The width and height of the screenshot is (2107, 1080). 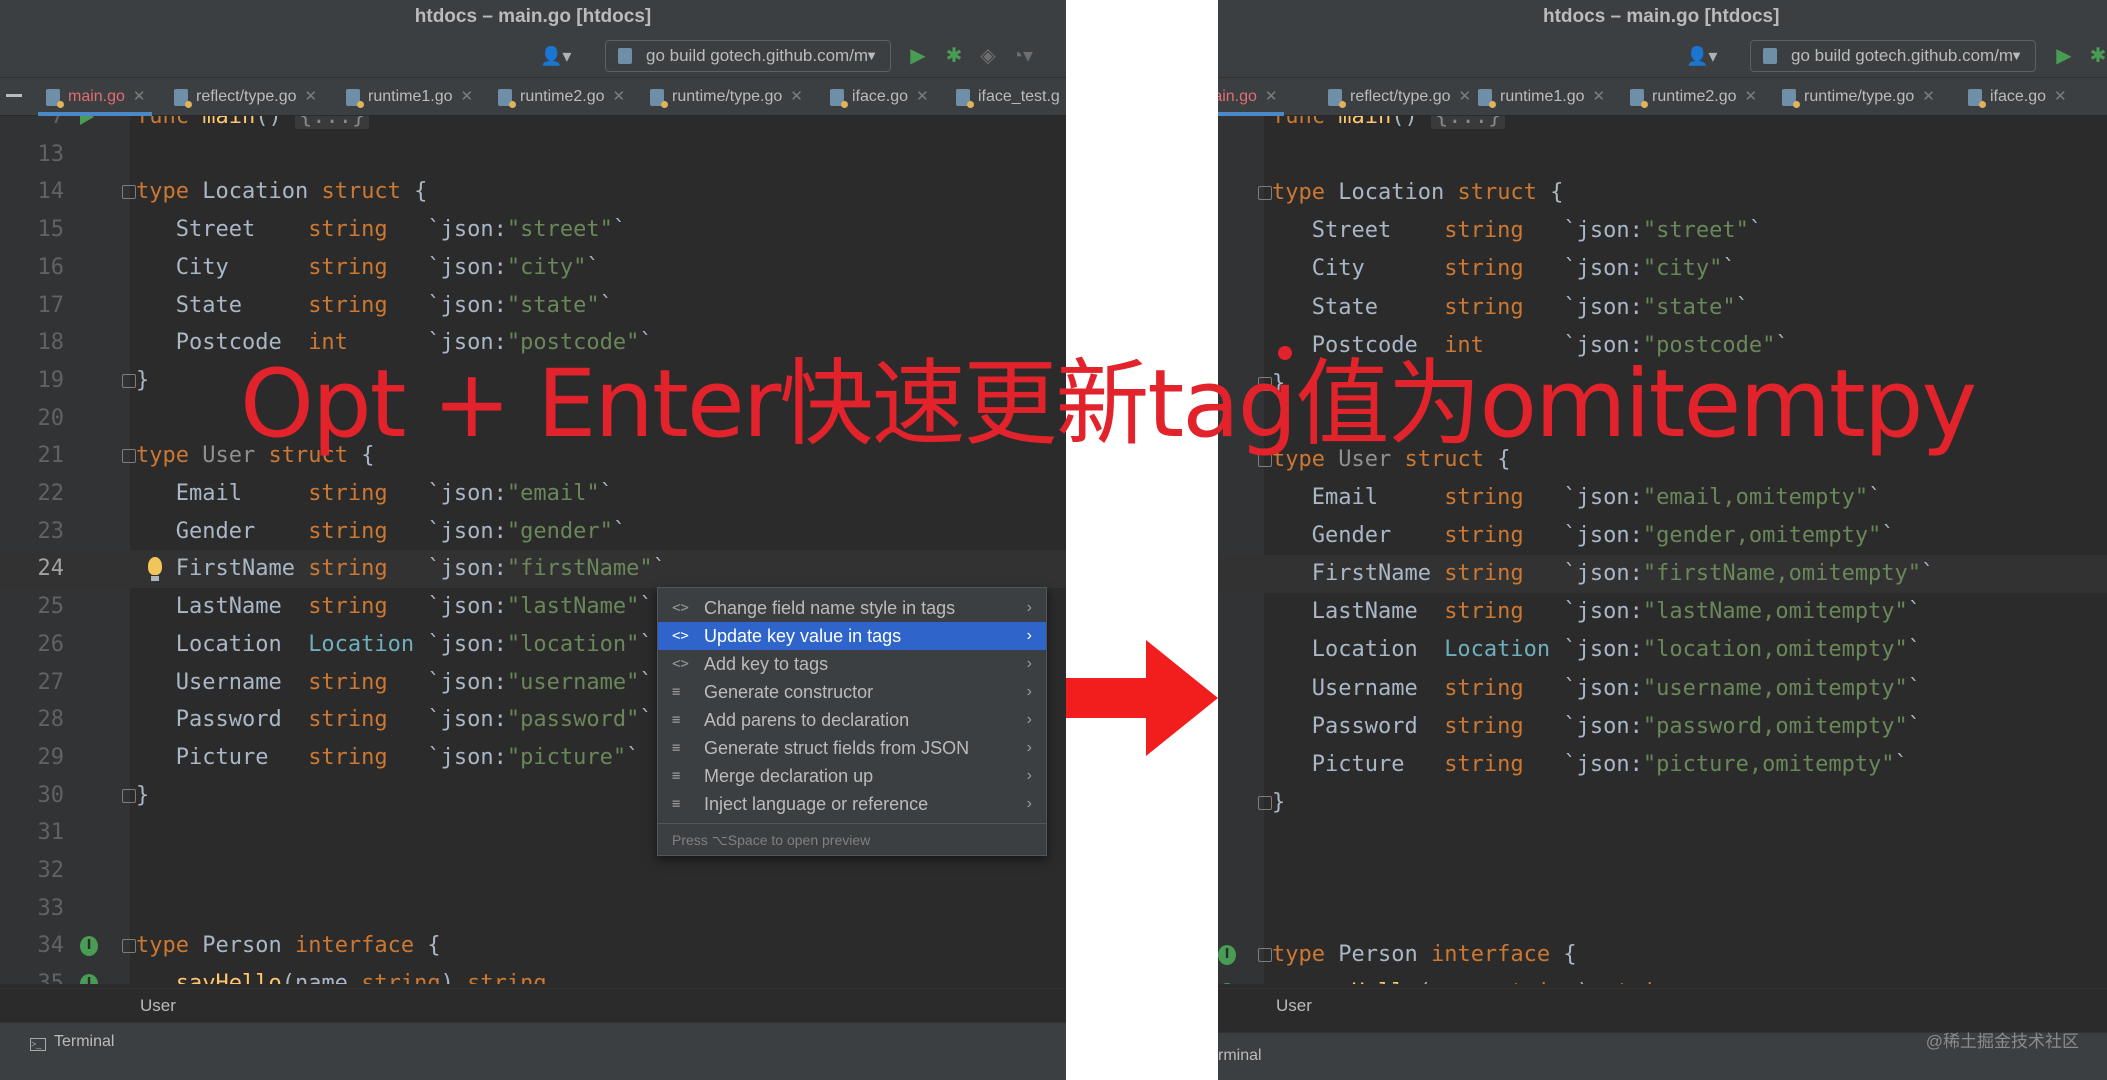 I want to click on terminal-tab: rminal, so click(x=1240, y=1056).